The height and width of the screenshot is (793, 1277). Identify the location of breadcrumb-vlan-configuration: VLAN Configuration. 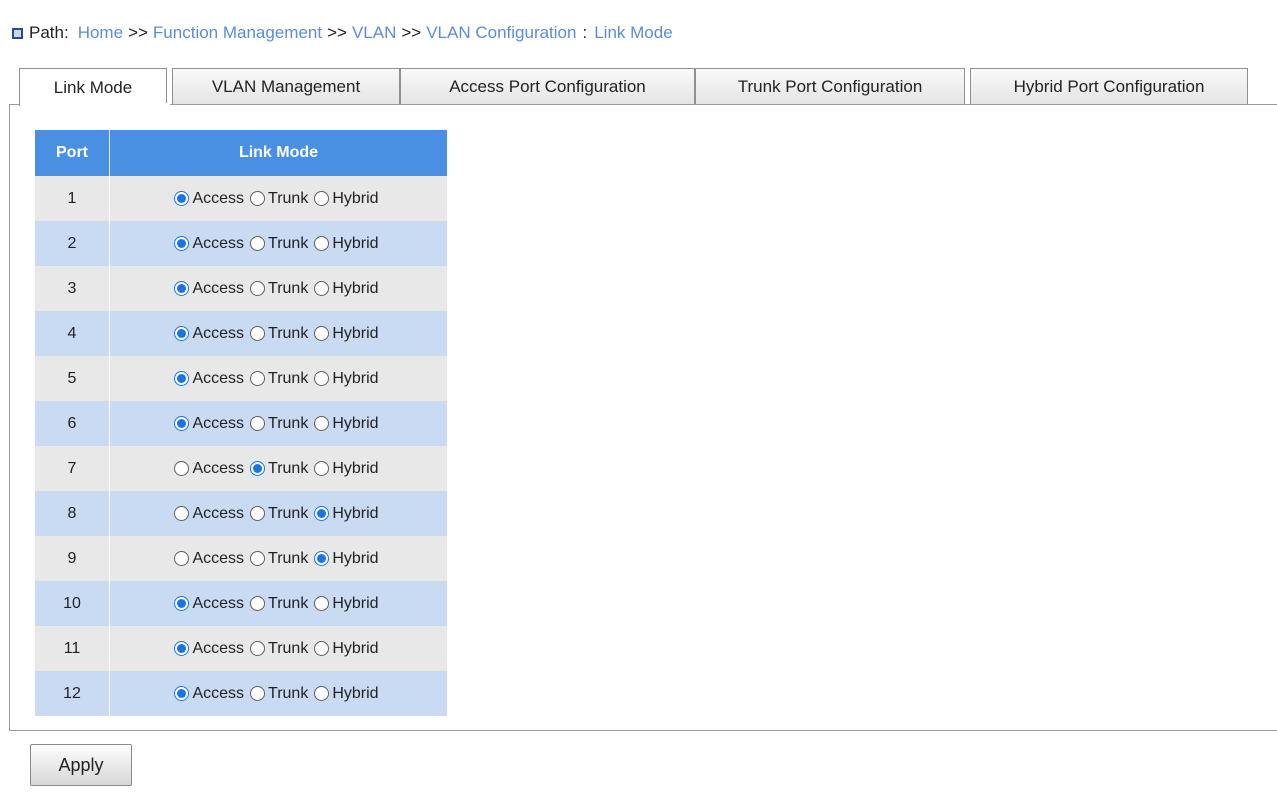
(501, 33).